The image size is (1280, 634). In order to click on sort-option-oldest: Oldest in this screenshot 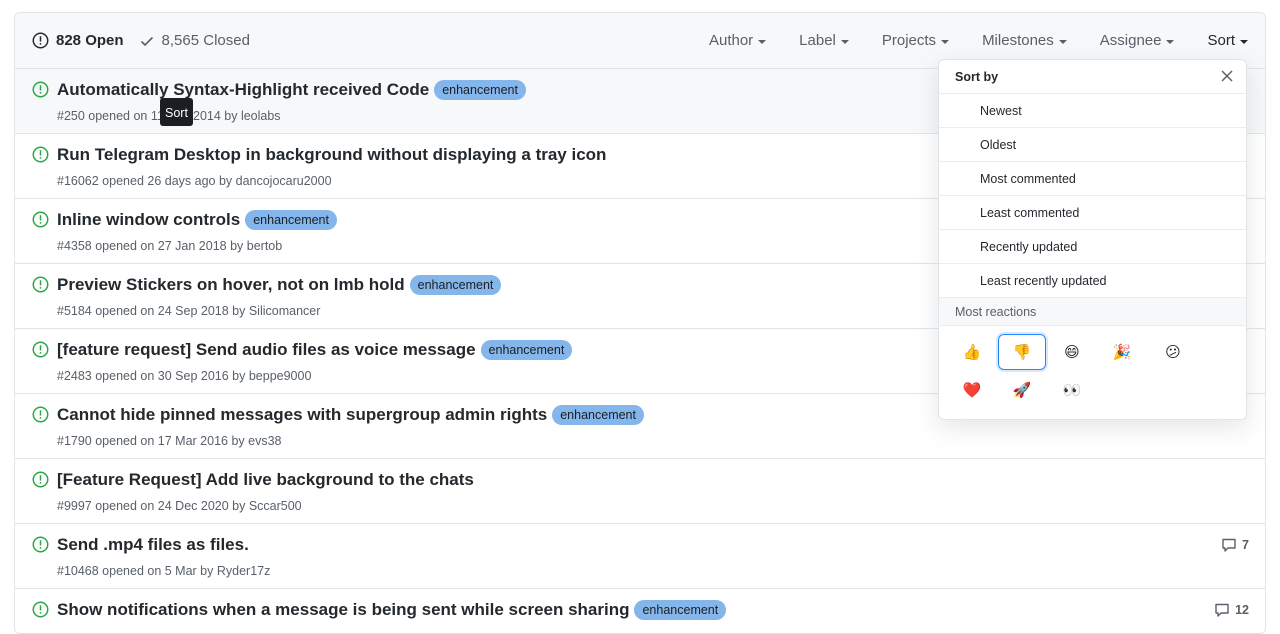, I will do `click(1092, 145)`.